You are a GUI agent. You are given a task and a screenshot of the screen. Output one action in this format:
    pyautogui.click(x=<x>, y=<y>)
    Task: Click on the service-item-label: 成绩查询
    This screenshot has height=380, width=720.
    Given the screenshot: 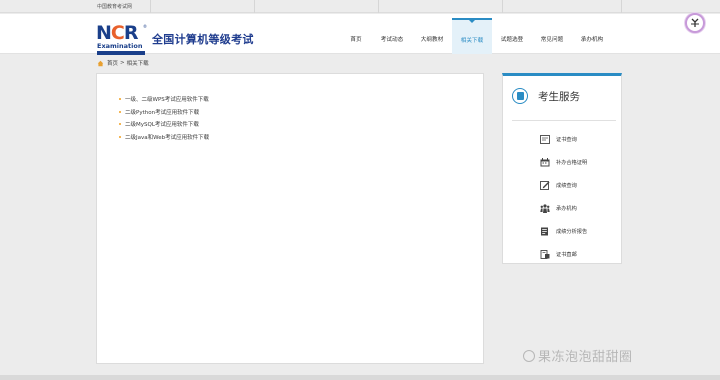 What is the action you would take?
    pyautogui.click(x=566, y=186)
    